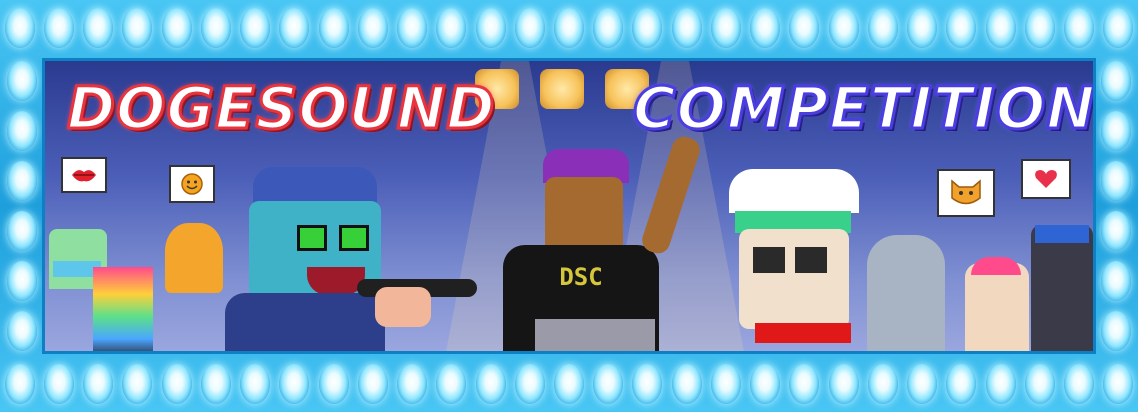 This screenshot has height=412, width=1138. I want to click on lips-bubble, so click(84, 175).